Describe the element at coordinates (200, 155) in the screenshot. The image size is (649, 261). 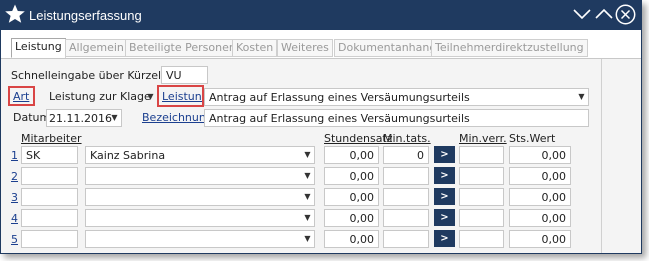
I see `mitarbeiter-select: Kainz Sabrina ▼` at that location.